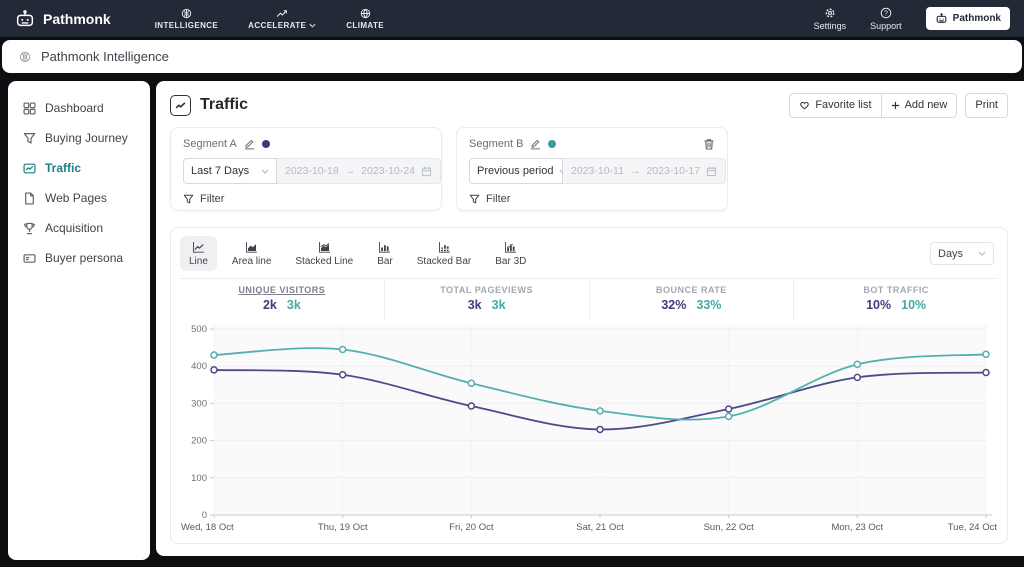 Image resolution: width=1024 pixels, height=567 pixels. I want to click on brand-name: Pathmonk, so click(77, 18).